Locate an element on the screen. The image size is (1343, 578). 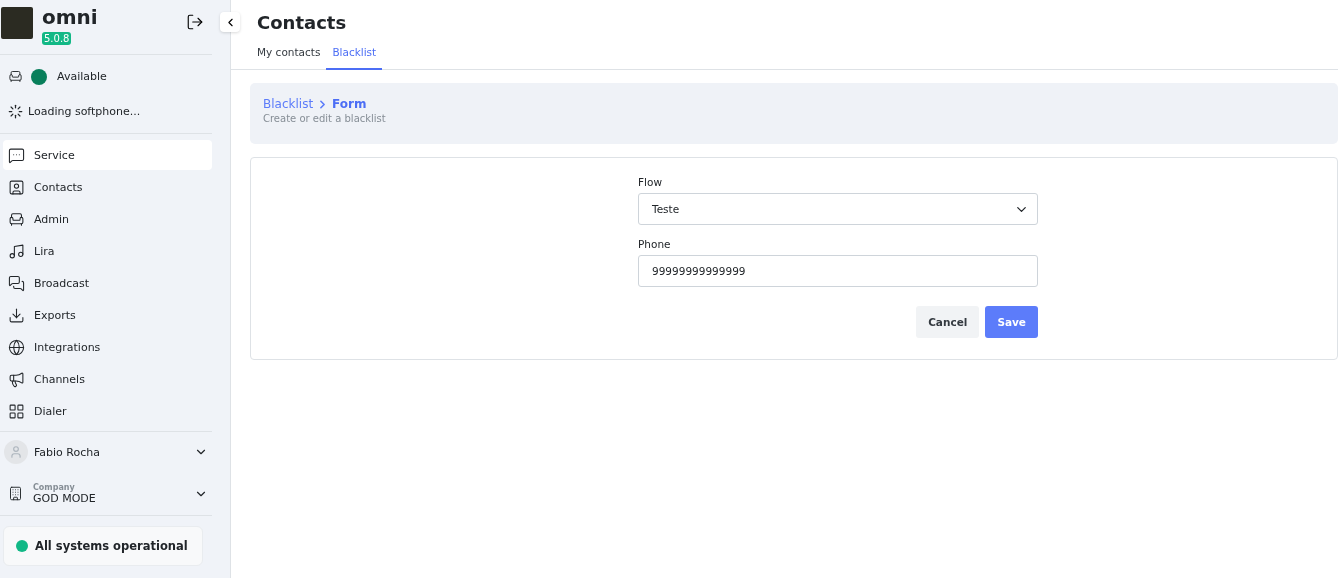
company-caption: Company is located at coordinates (54, 487).